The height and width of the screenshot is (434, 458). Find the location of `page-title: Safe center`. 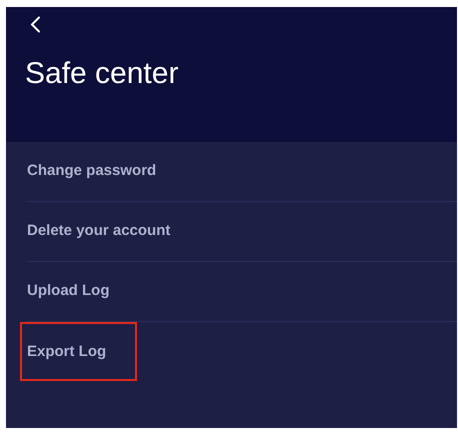

page-title: Safe center is located at coordinates (102, 74).